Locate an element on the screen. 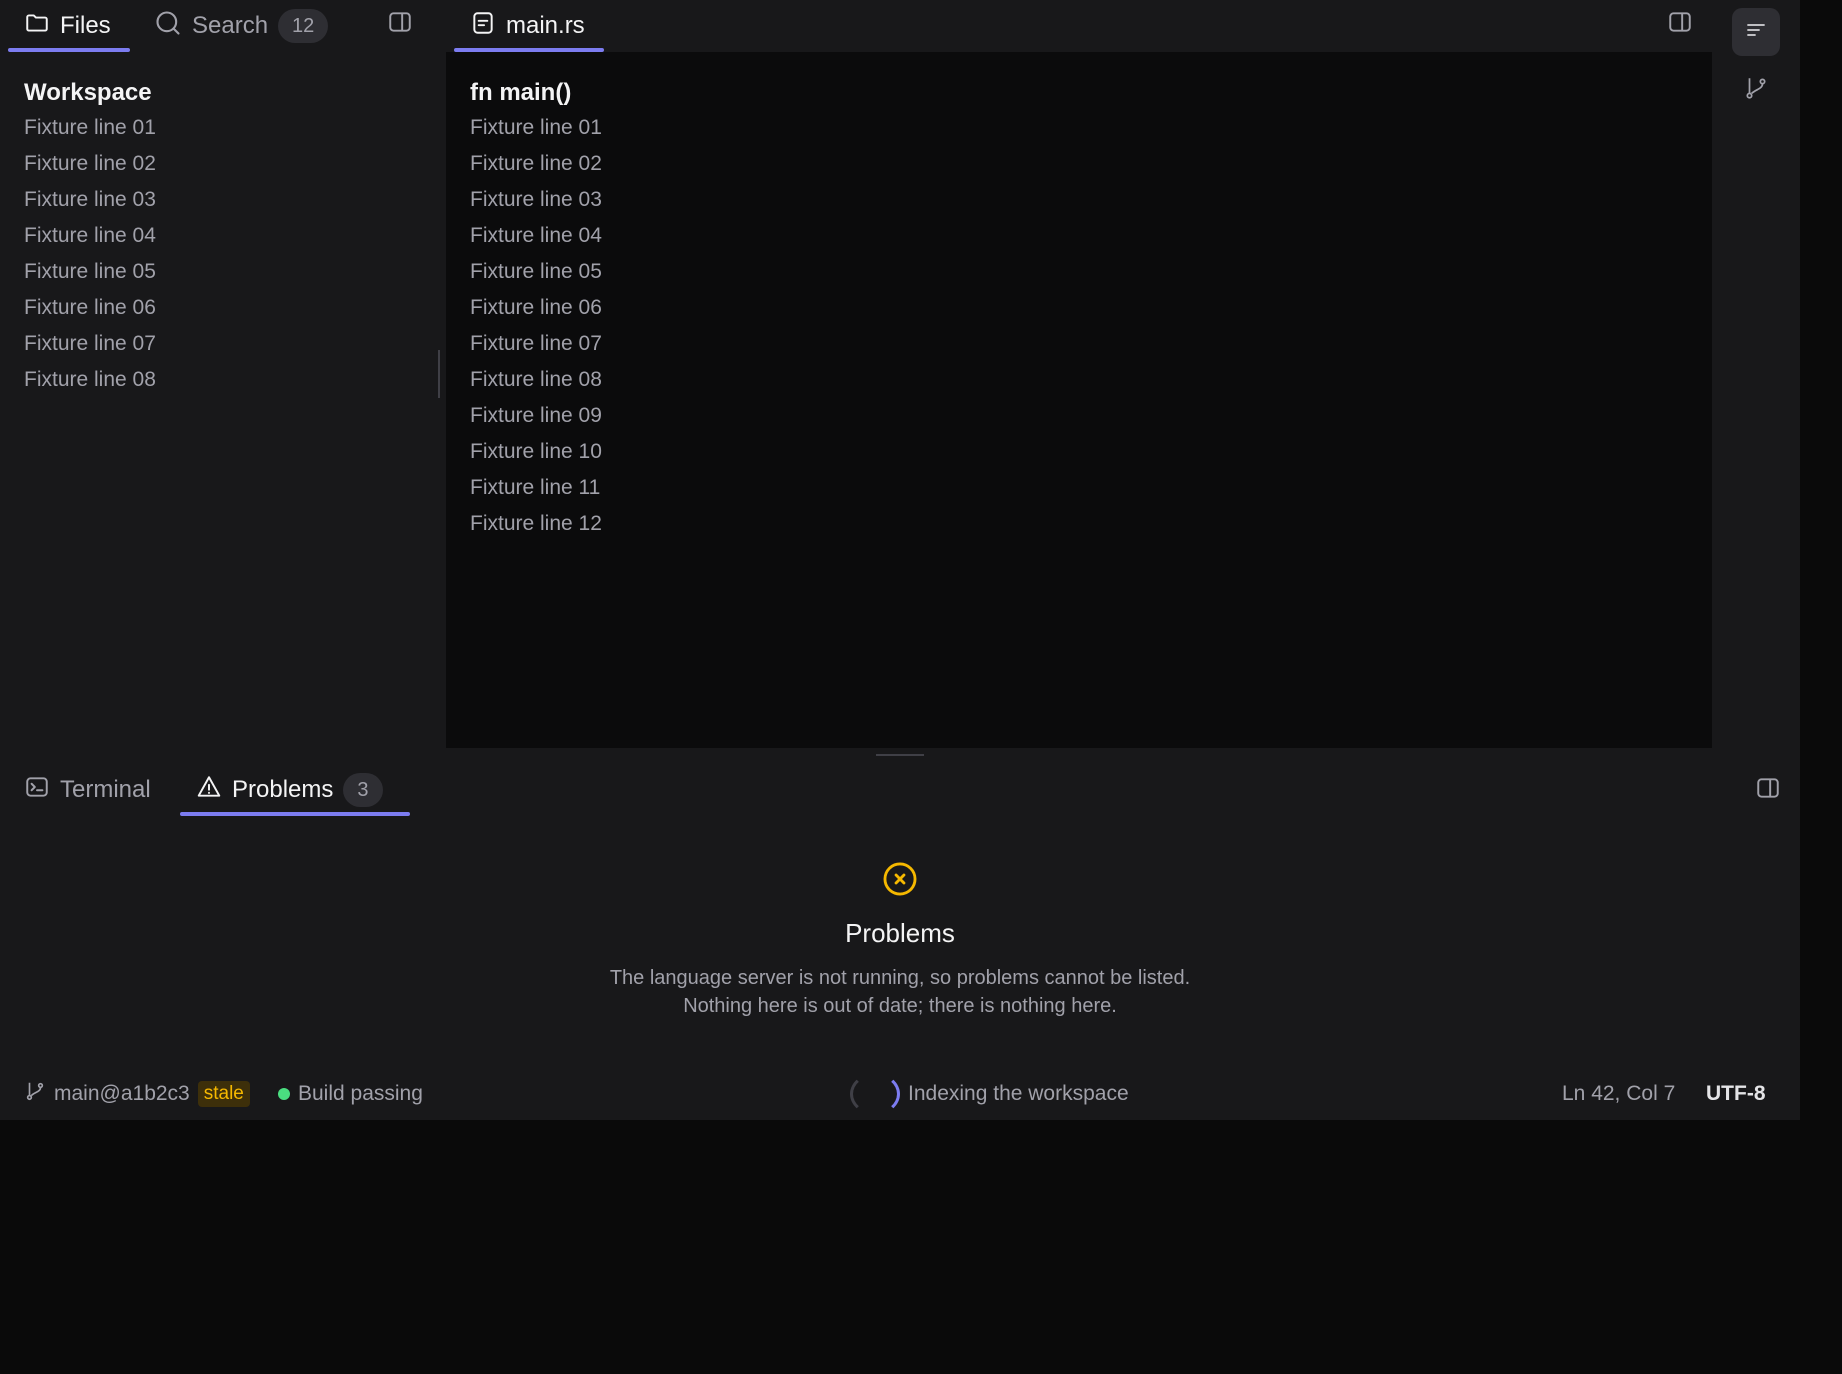  tab-problems: Problems 3 is located at coordinates (295, 790).